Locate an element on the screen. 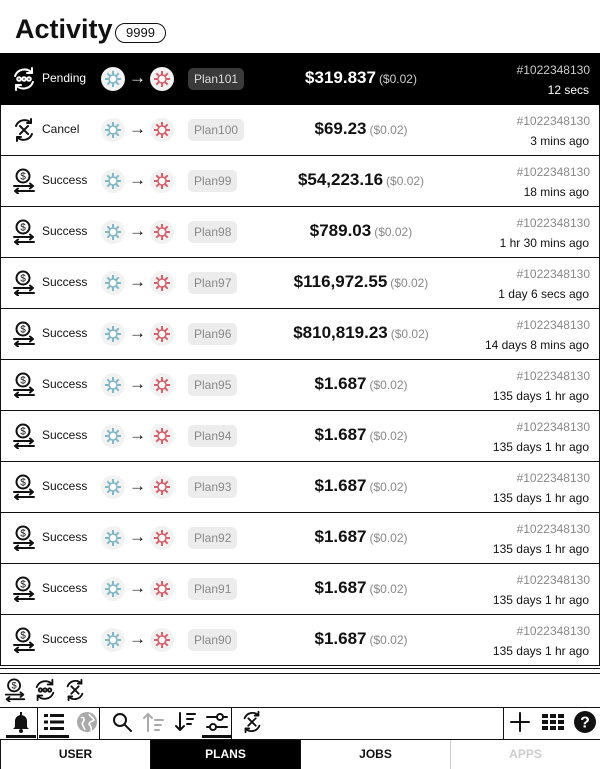  plan-badge: Plan90 is located at coordinates (213, 640).